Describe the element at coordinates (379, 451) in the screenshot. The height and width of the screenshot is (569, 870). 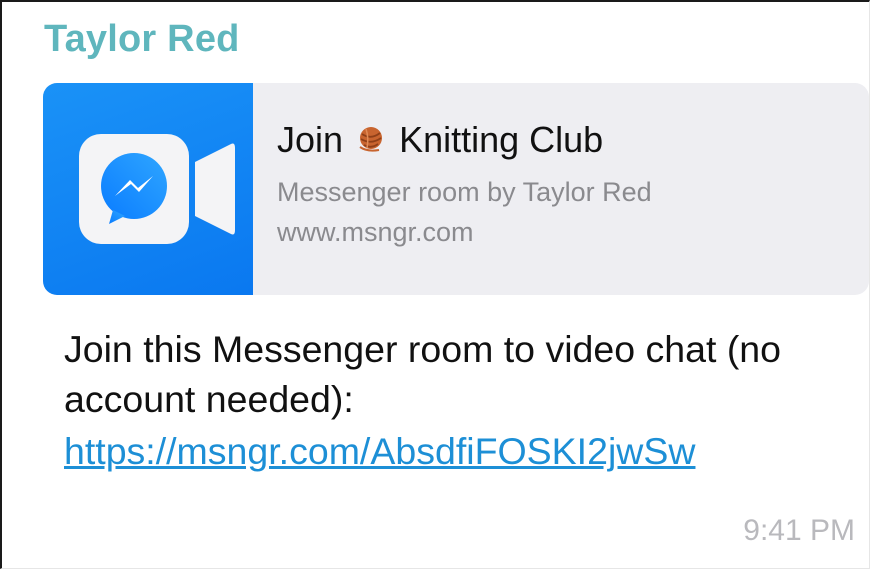
I see `room-link: https://msngr.com/AbsdfiFOSKI2jwSw` at that location.